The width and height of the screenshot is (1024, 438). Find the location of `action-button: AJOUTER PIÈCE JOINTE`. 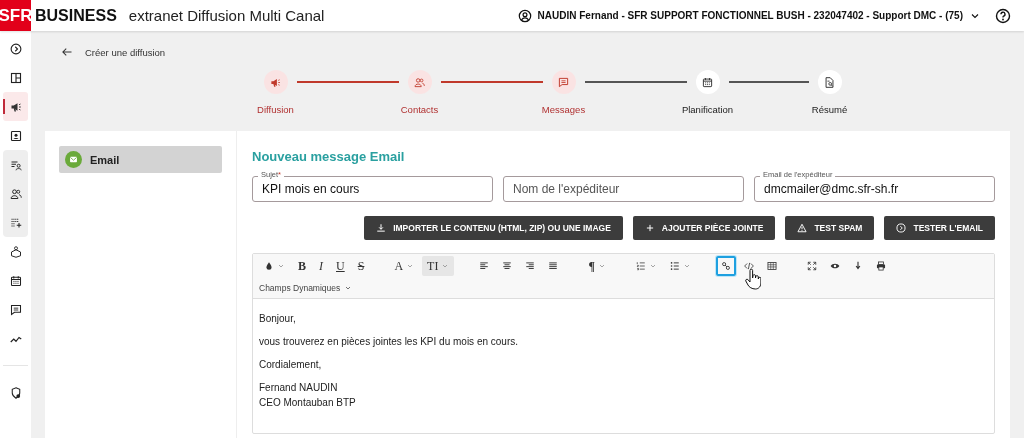

action-button: AJOUTER PIÈCE JOINTE is located at coordinates (704, 228).